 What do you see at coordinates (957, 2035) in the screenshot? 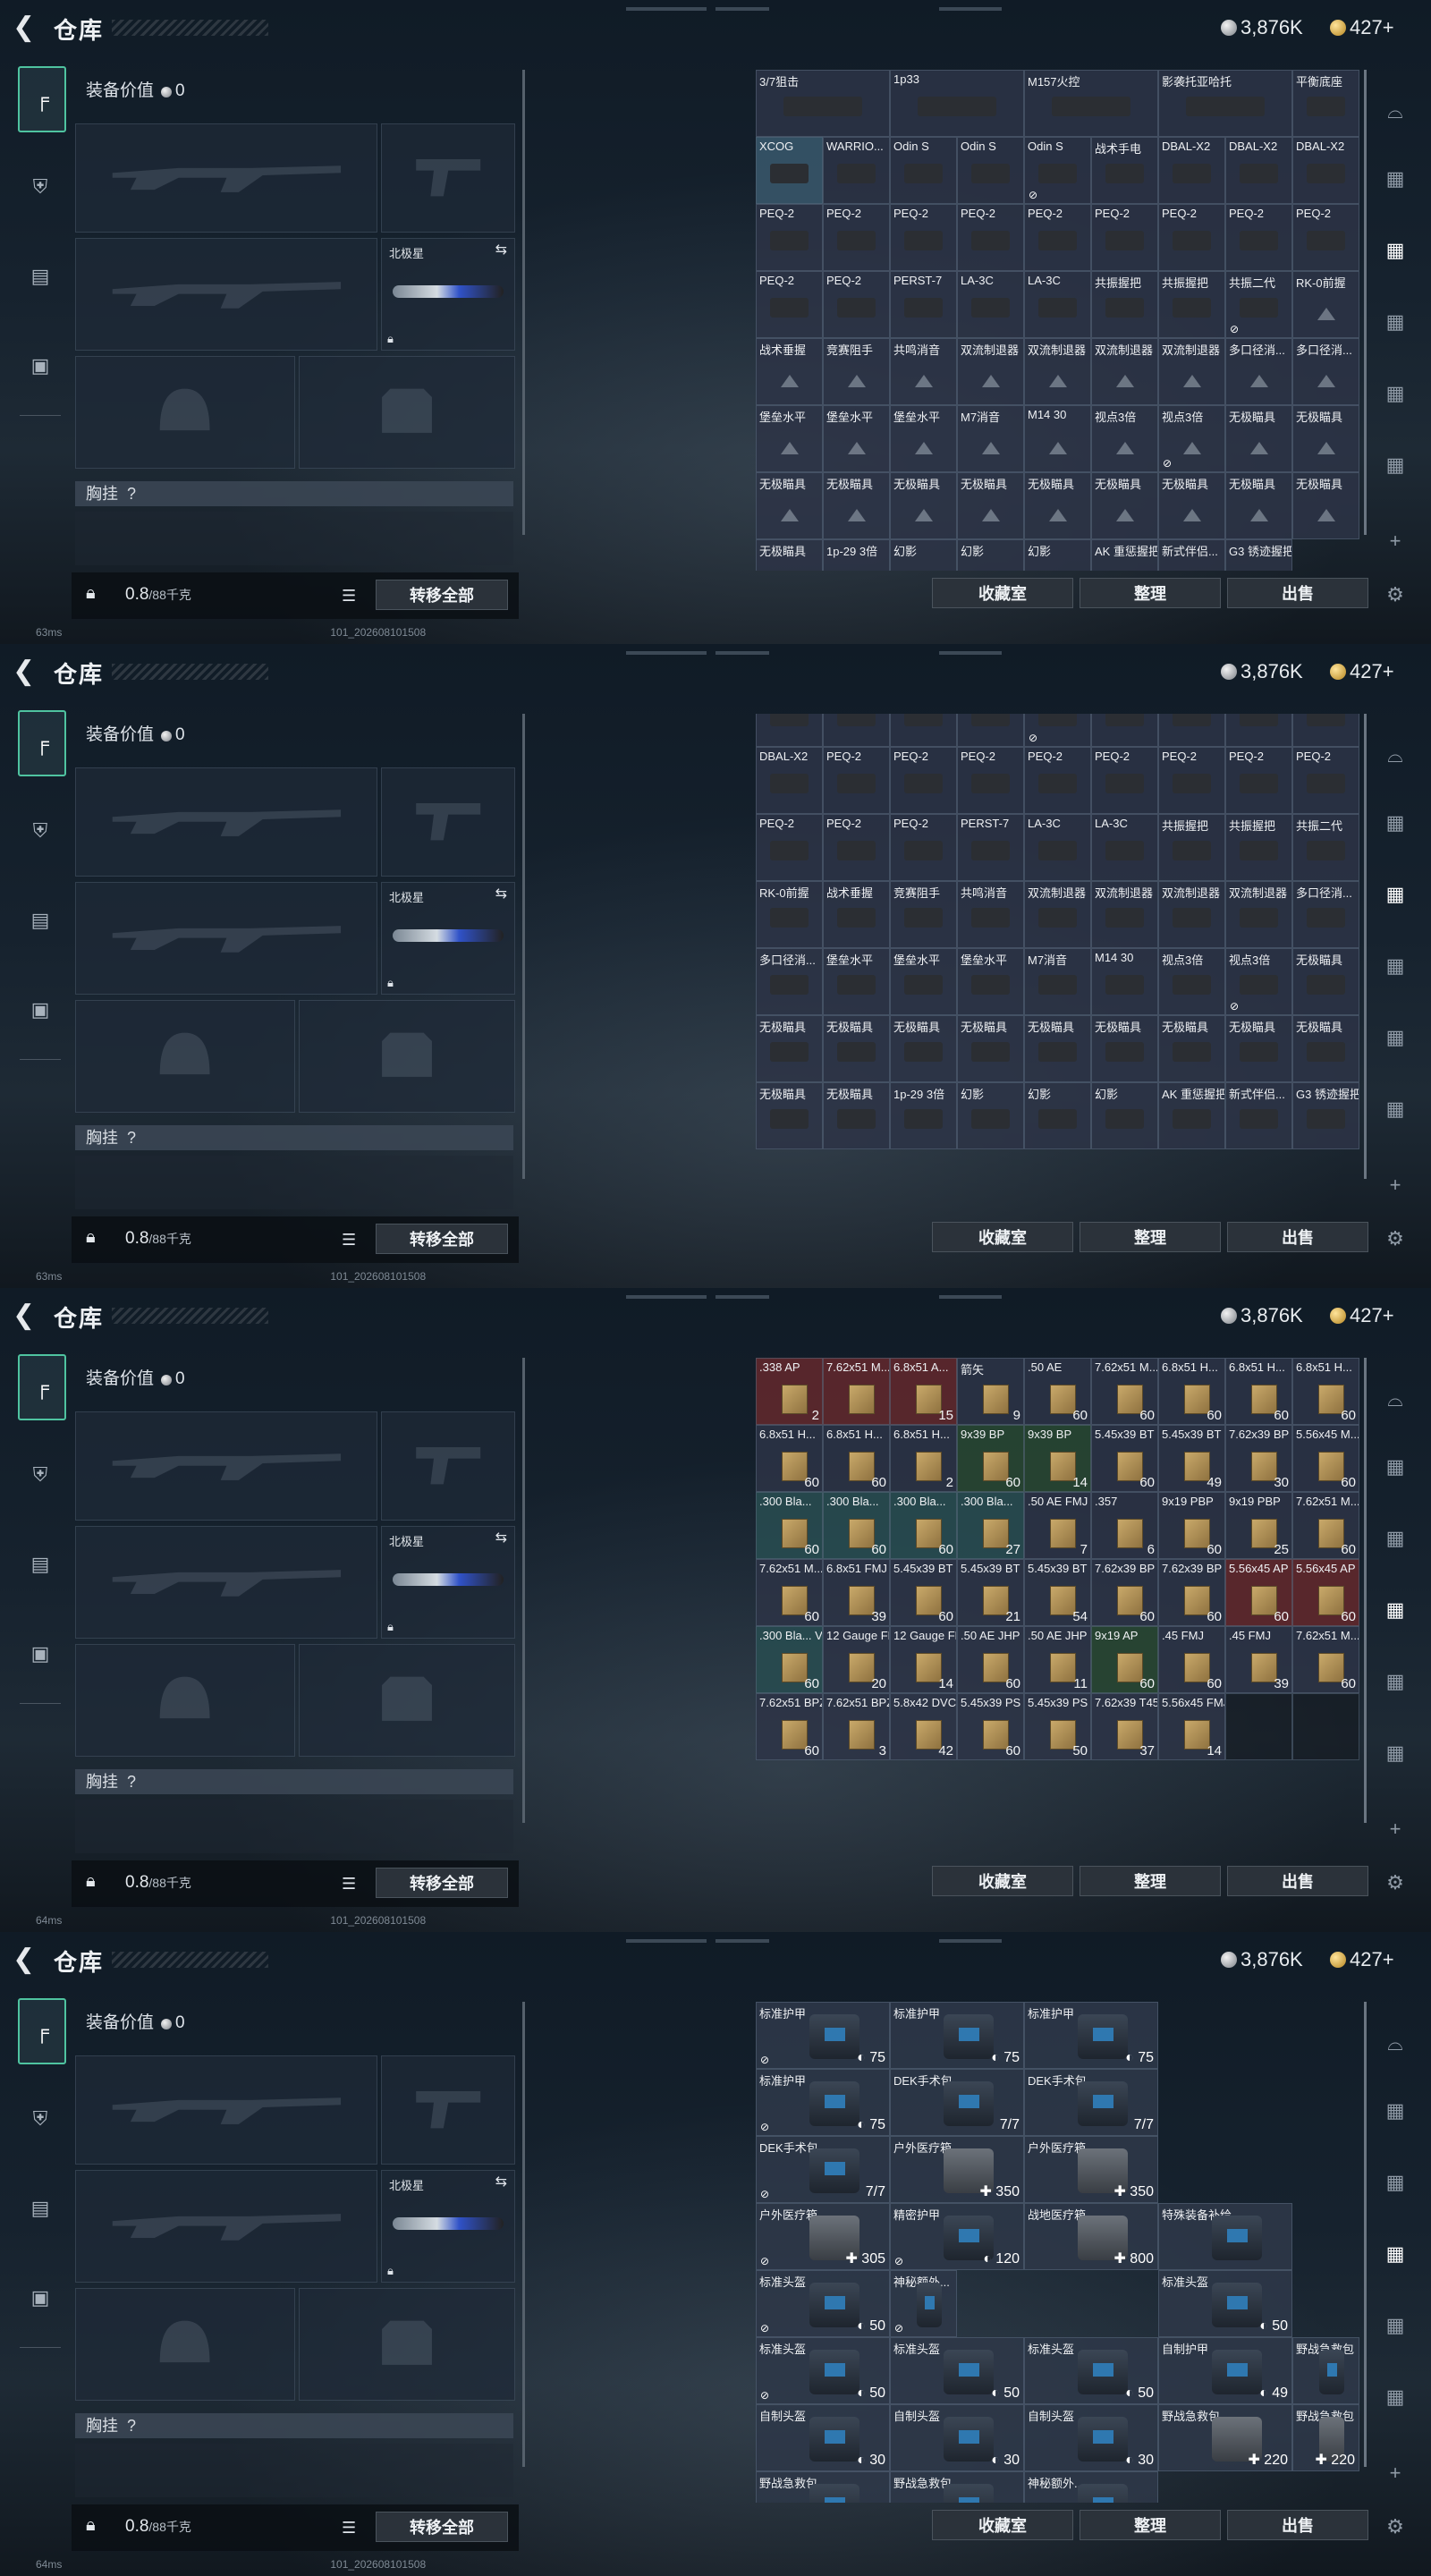
I see `inventory-item: 标准护甲 ◐ 75` at bounding box center [957, 2035].